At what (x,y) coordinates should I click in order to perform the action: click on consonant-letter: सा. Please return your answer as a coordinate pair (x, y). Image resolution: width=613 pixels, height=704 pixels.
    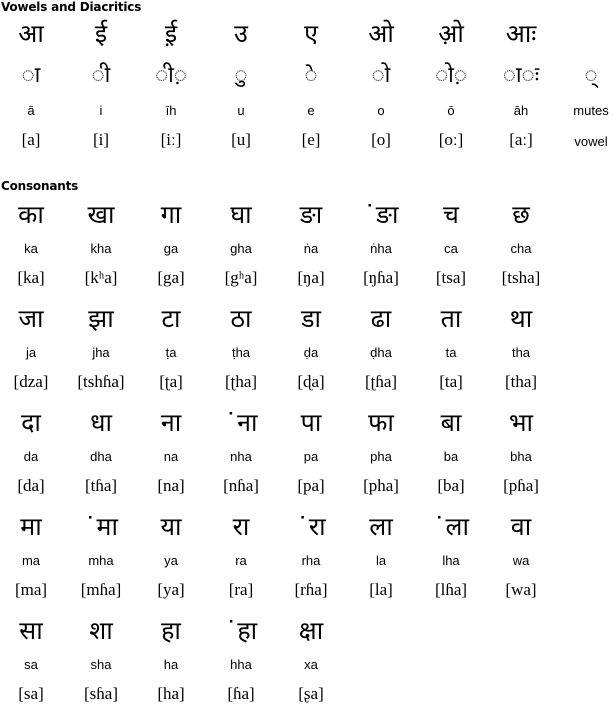
    Looking at the image, I should click on (31, 630).